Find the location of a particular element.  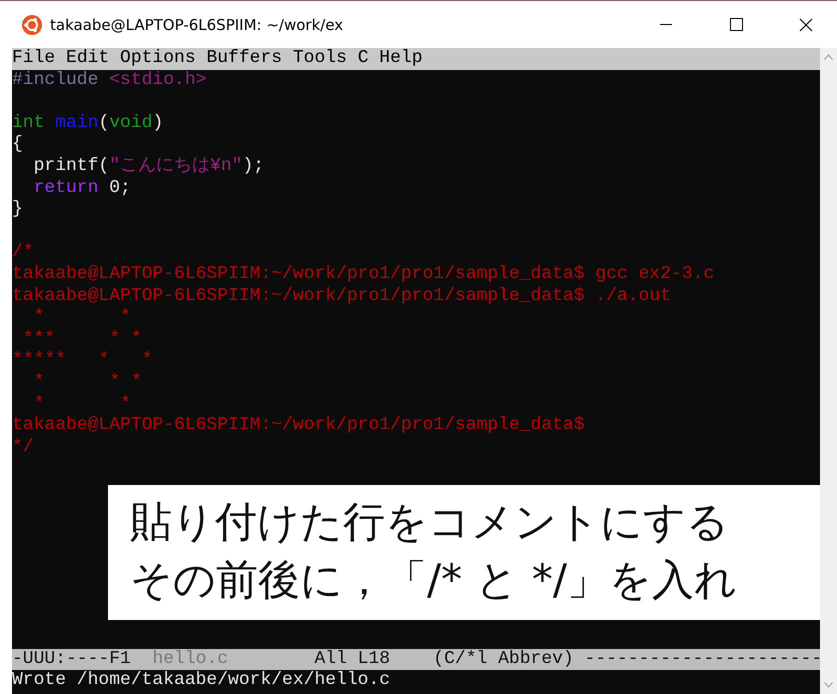

code-line: */ is located at coordinates (23, 446).